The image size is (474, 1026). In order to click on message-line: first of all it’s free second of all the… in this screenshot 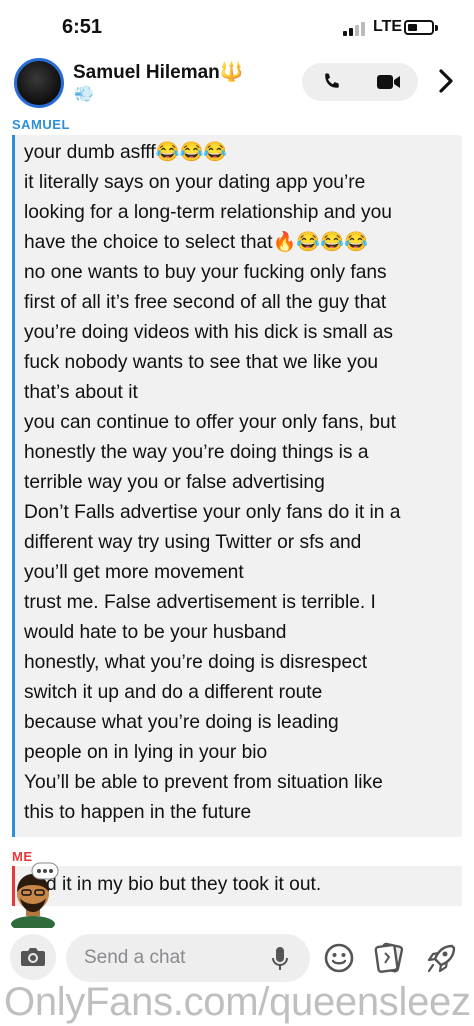, I will do `click(205, 302)`.